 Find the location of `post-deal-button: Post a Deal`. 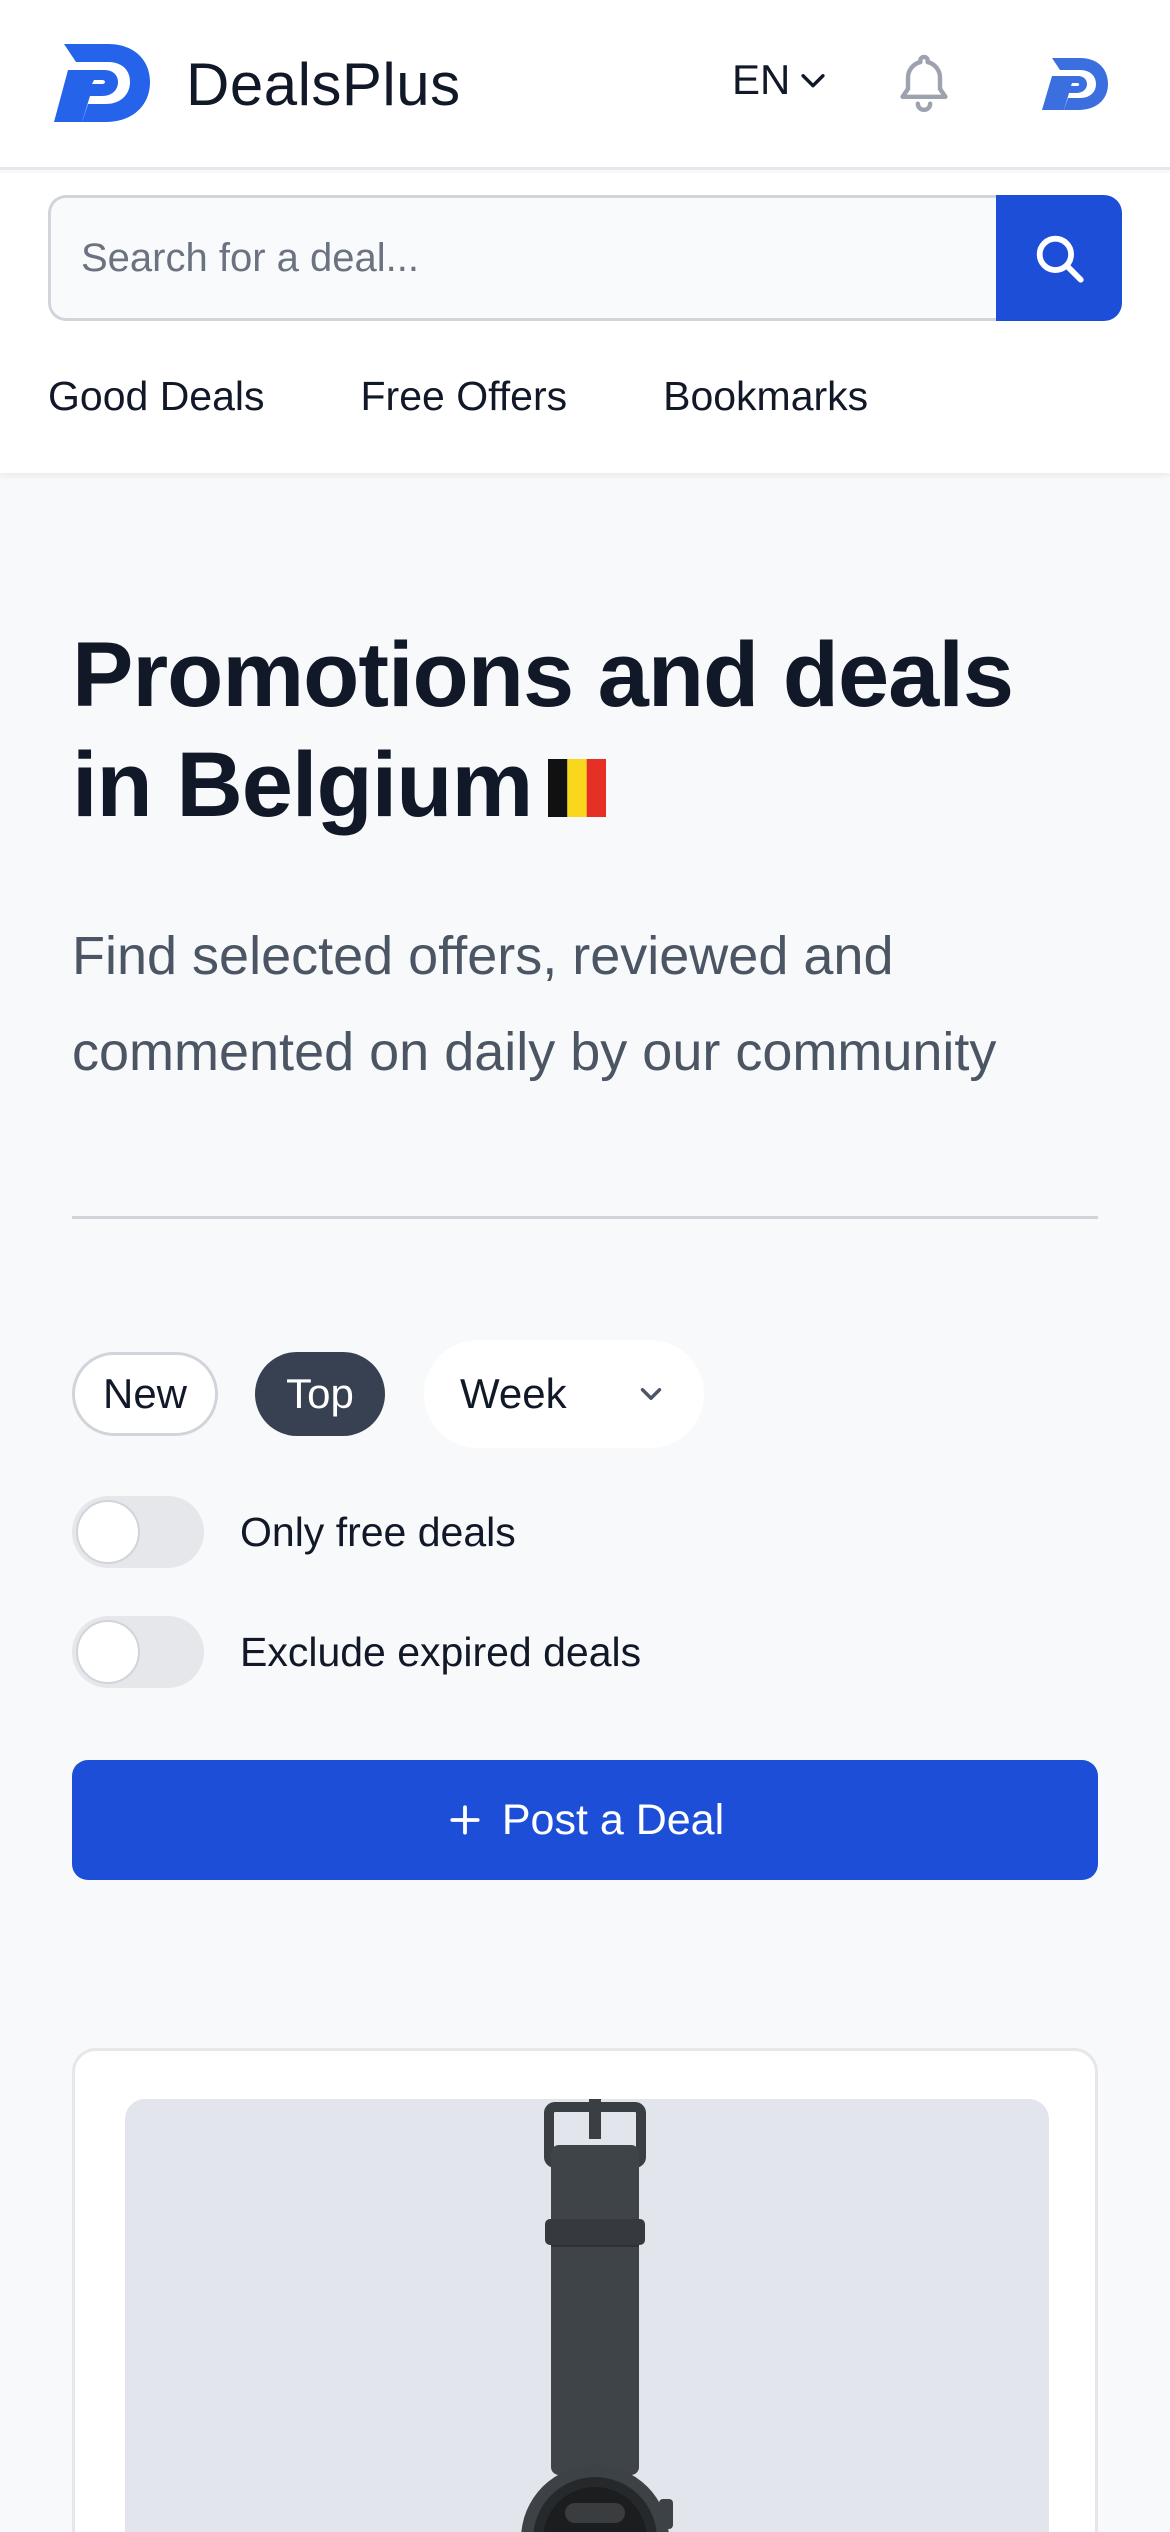

post-deal-button: Post a Deal is located at coordinates (585, 1820).